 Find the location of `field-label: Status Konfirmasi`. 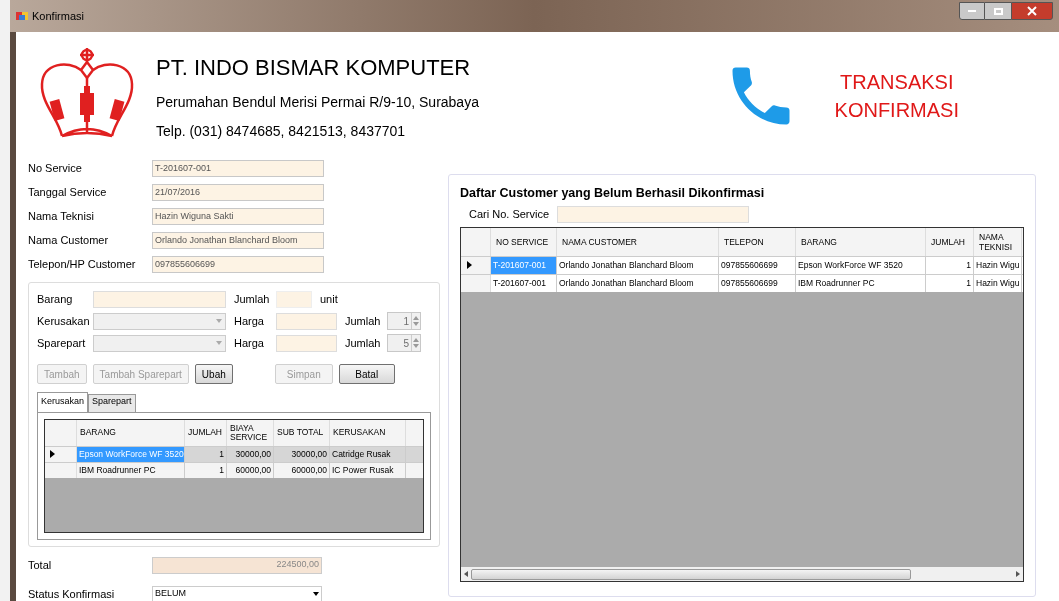

field-label: Status Konfirmasi is located at coordinates (72, 593).